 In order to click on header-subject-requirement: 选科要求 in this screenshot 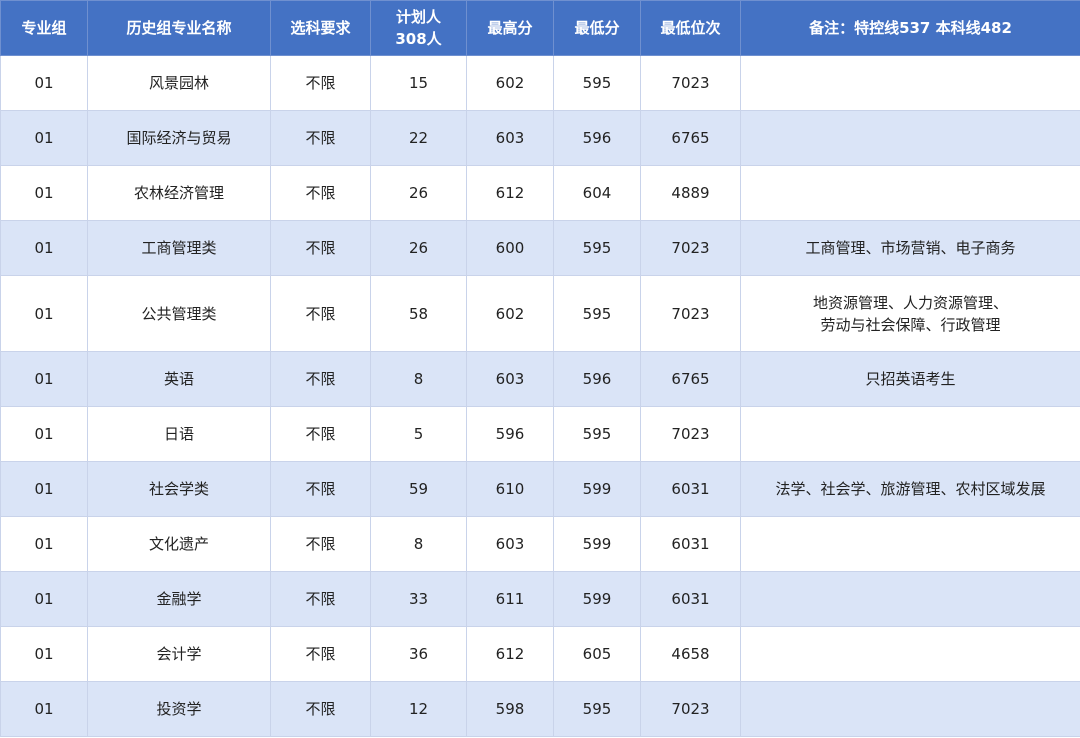, I will do `click(320, 28)`.